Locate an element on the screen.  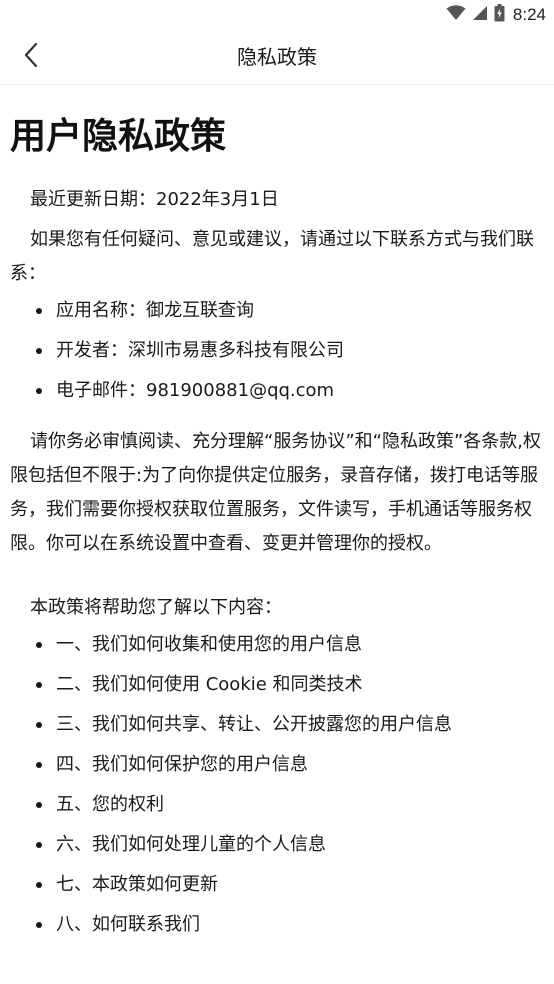
status-time: 8:24 is located at coordinates (529, 14).